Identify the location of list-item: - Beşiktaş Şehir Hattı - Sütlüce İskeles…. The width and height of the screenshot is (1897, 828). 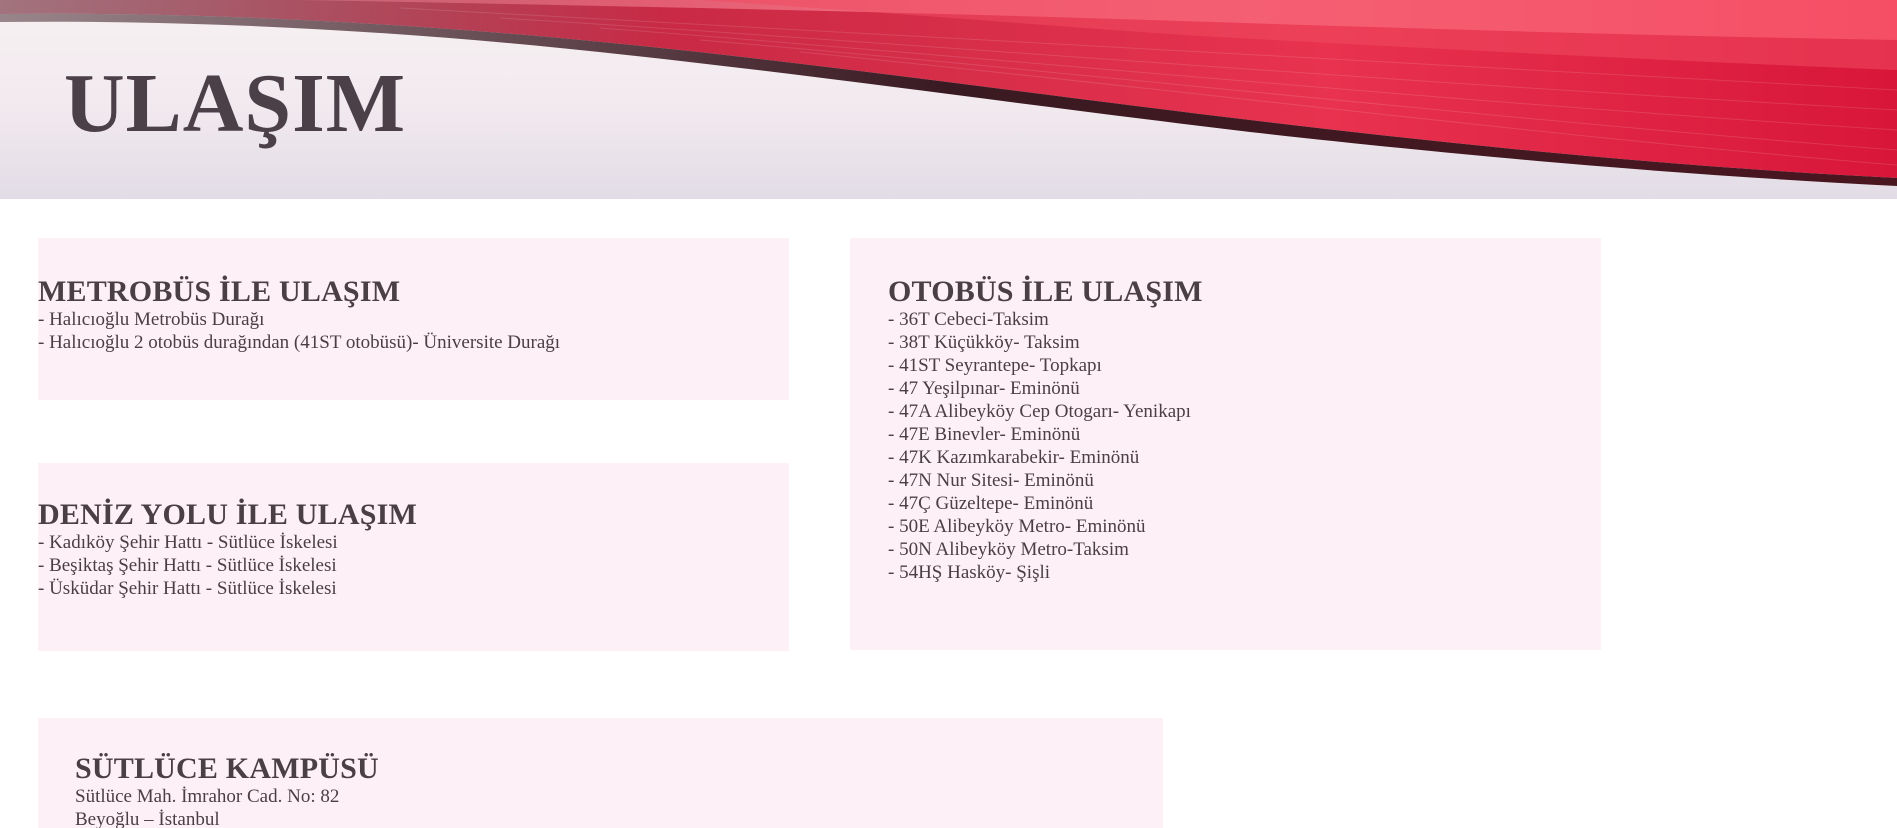
(187, 565).